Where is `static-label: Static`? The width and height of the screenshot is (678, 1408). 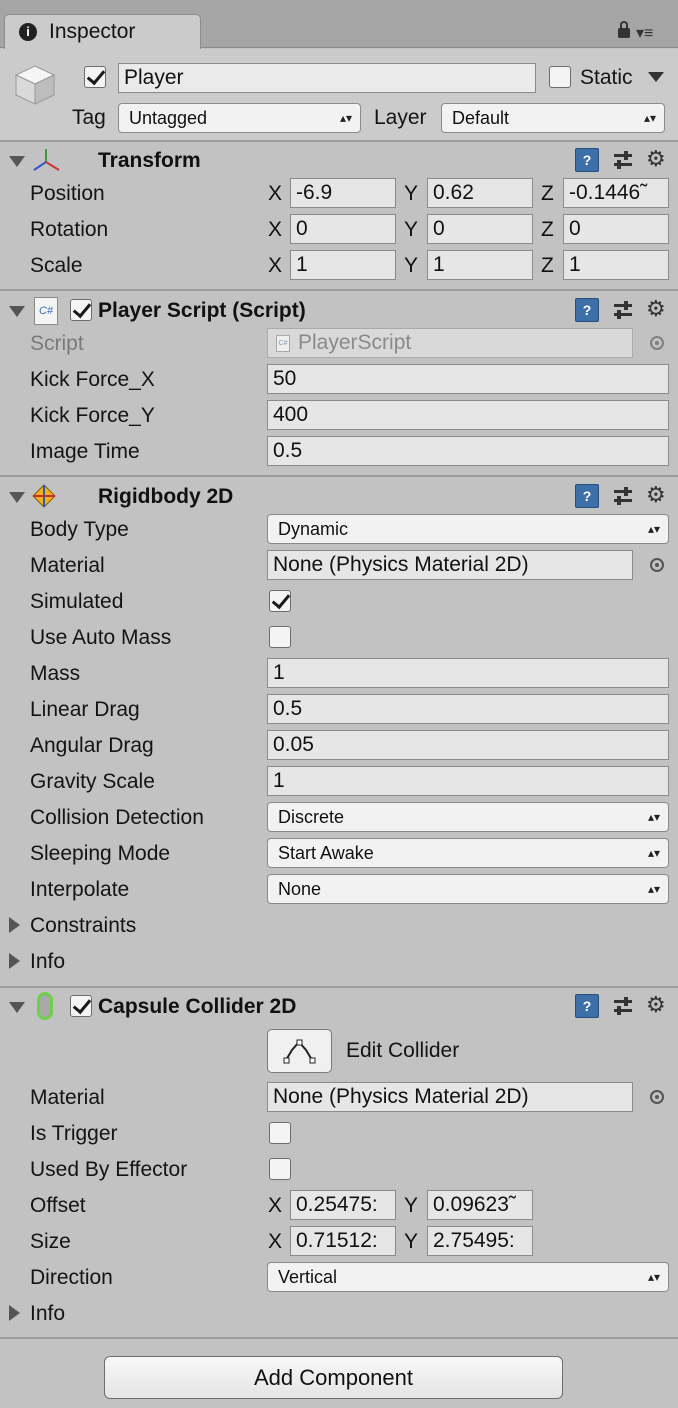
static-label: Static is located at coordinates (606, 77).